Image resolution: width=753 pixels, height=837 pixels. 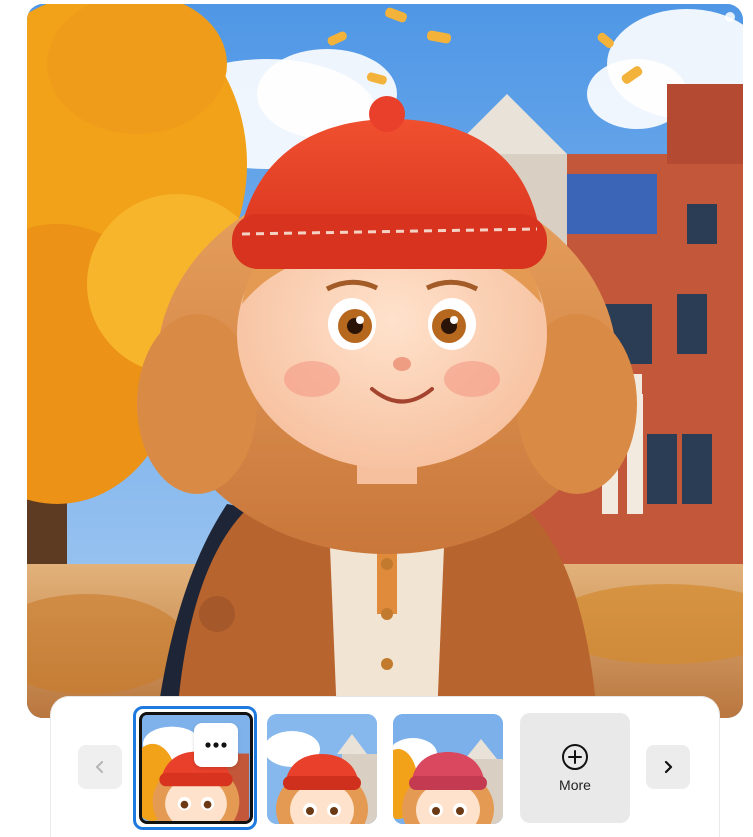 I want to click on chevron-right-icon, so click(x=668, y=767).